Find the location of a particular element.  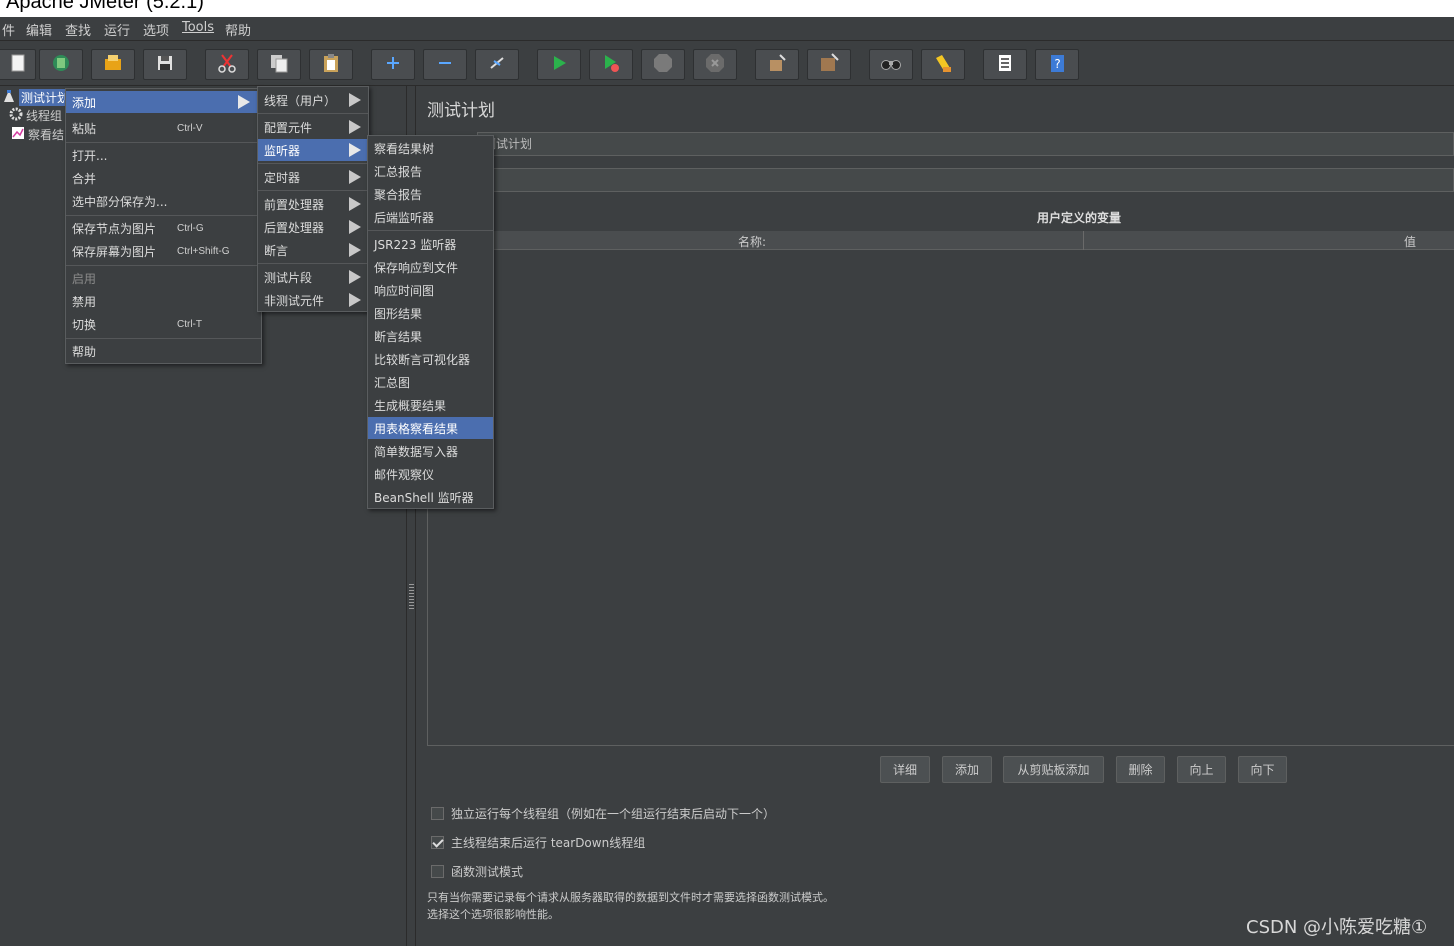

context-menu-add: 添加 is located at coordinates (163, 102).